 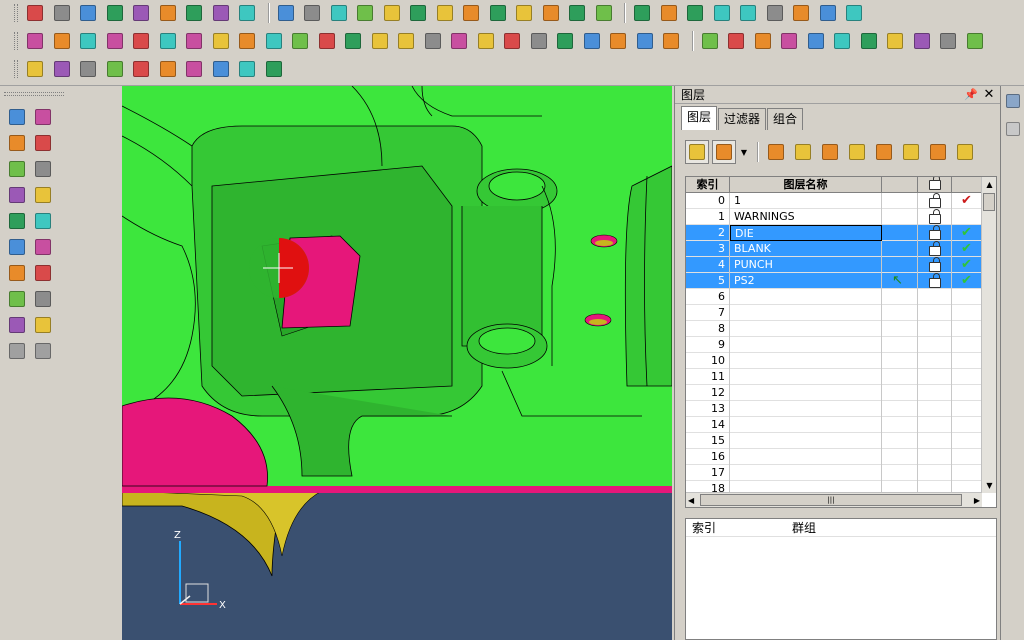 I want to click on pick-button, so click(x=43, y=117).